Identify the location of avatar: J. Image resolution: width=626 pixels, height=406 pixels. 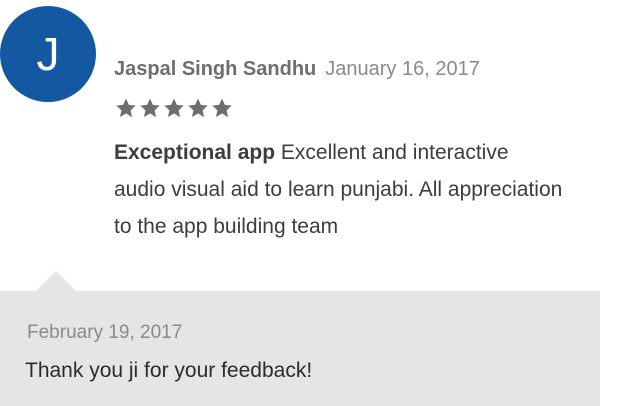
(48, 54).